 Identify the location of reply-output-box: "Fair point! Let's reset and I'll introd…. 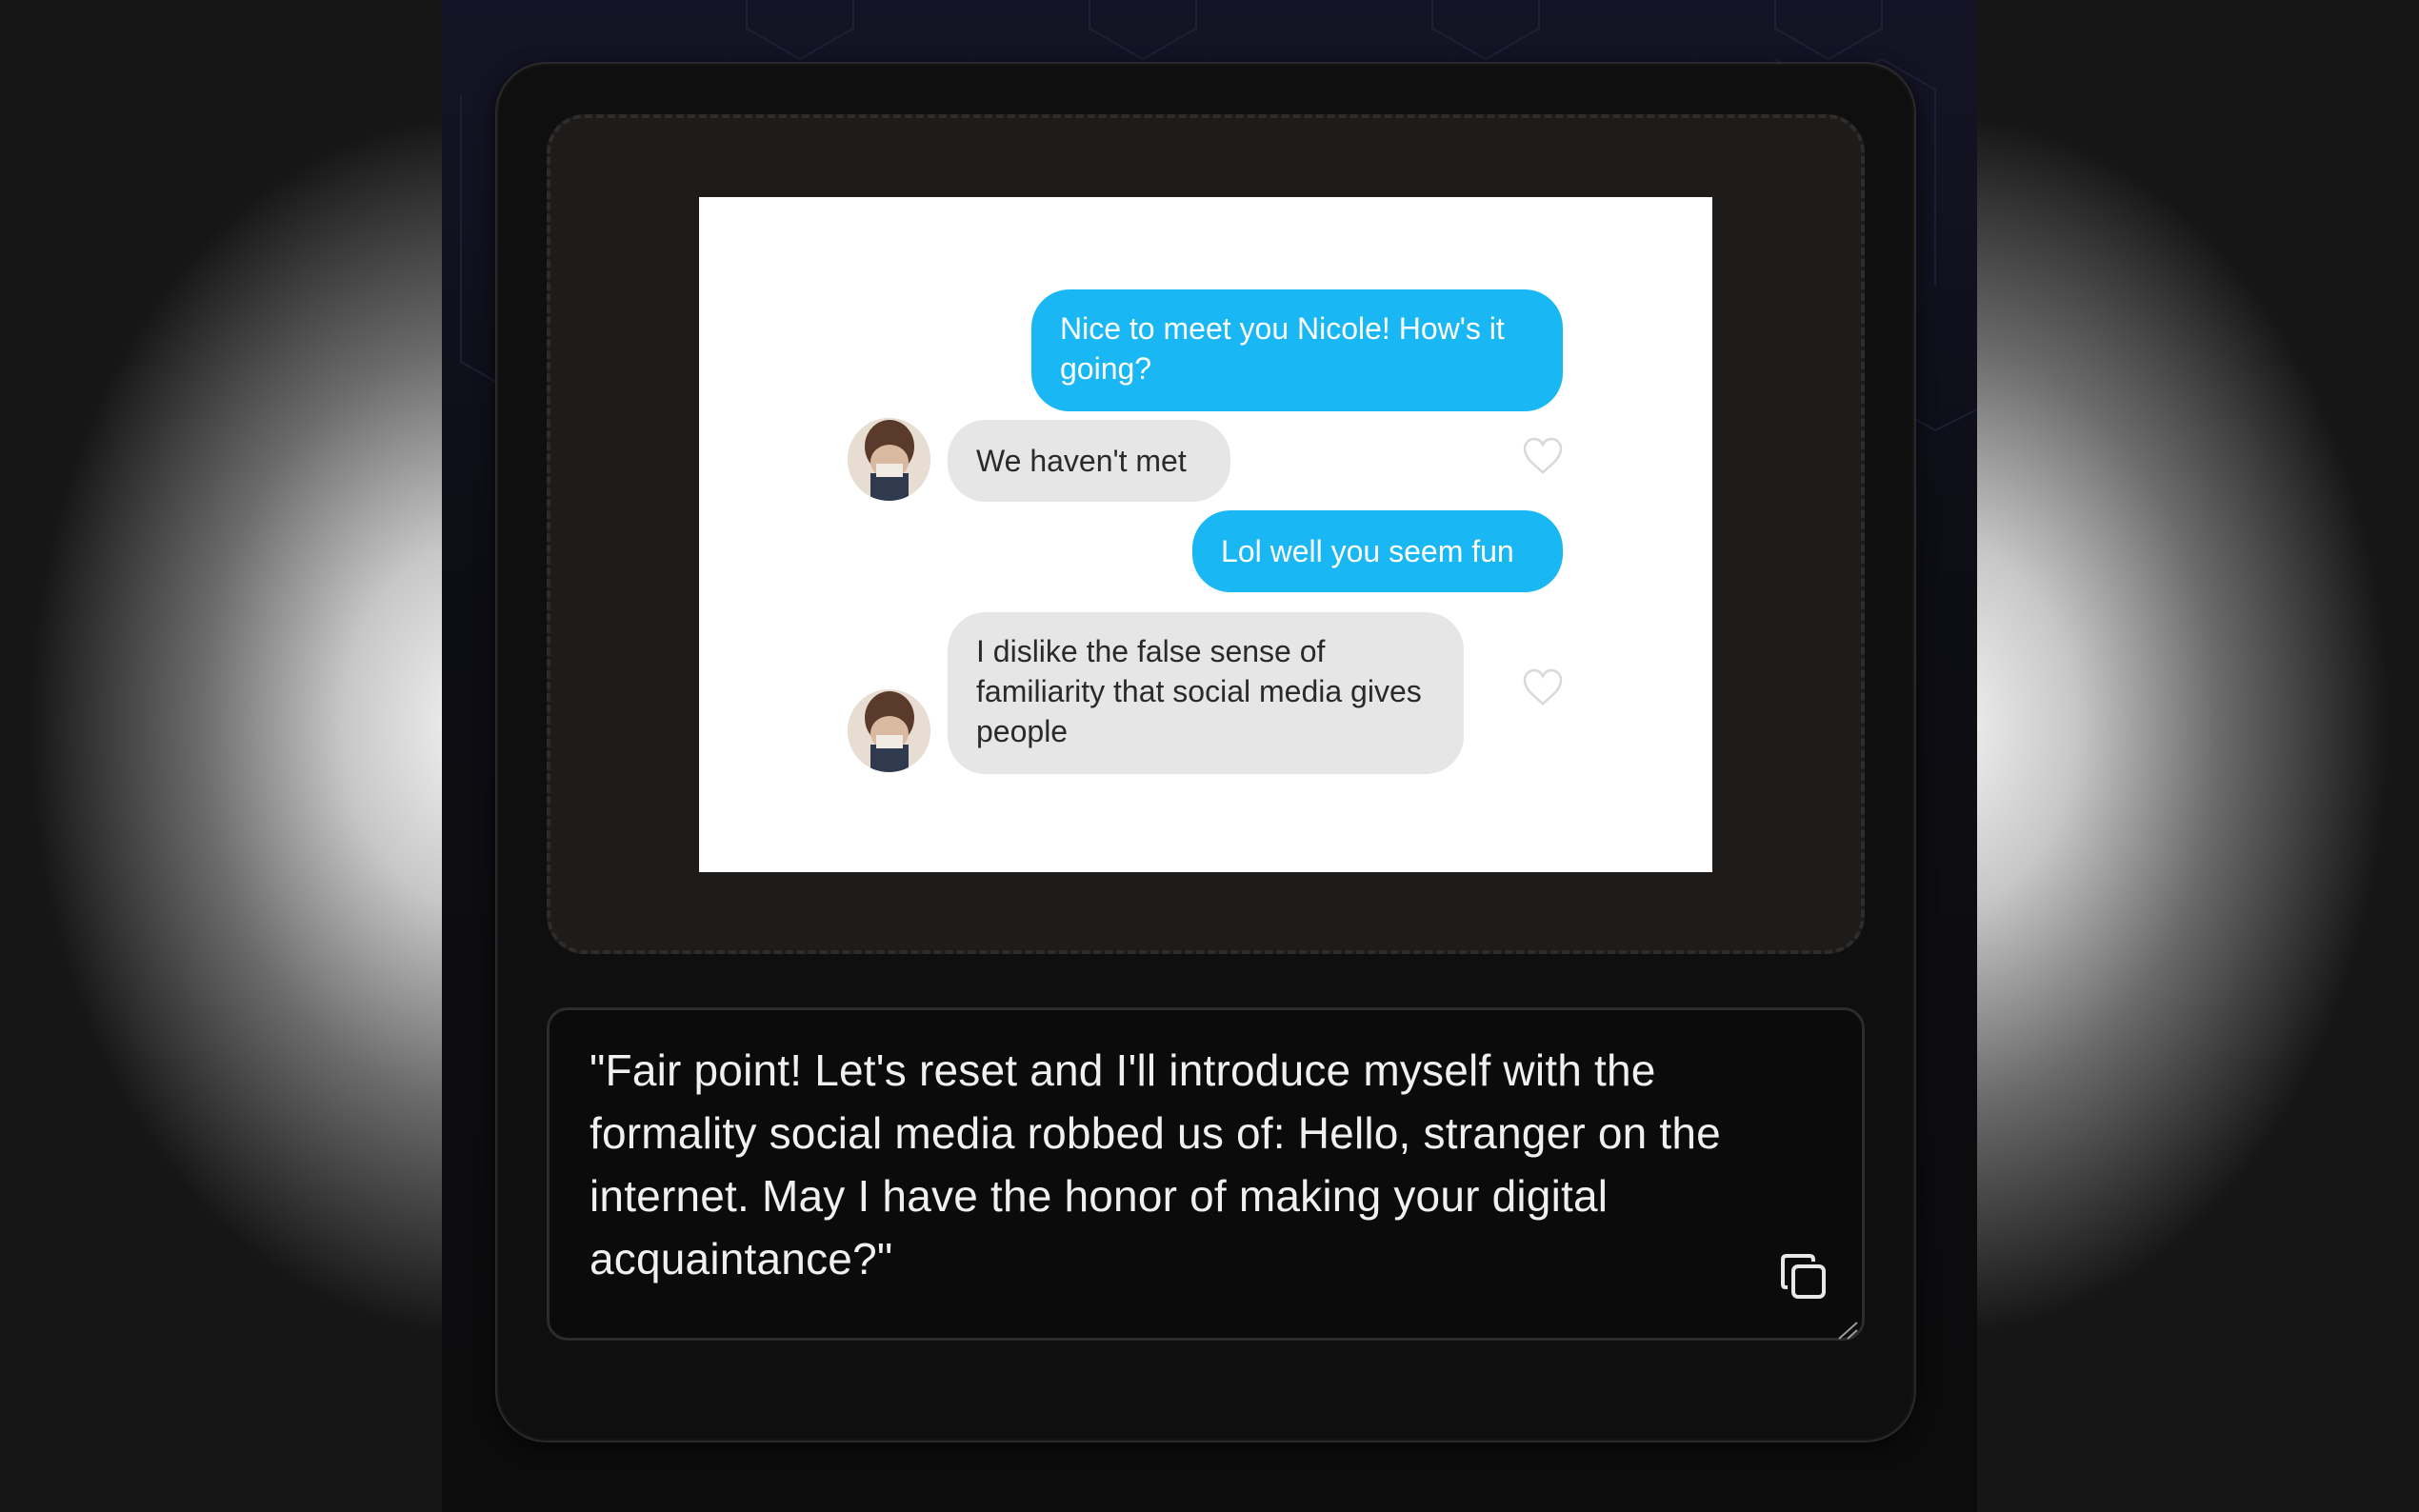
(1206, 1174).